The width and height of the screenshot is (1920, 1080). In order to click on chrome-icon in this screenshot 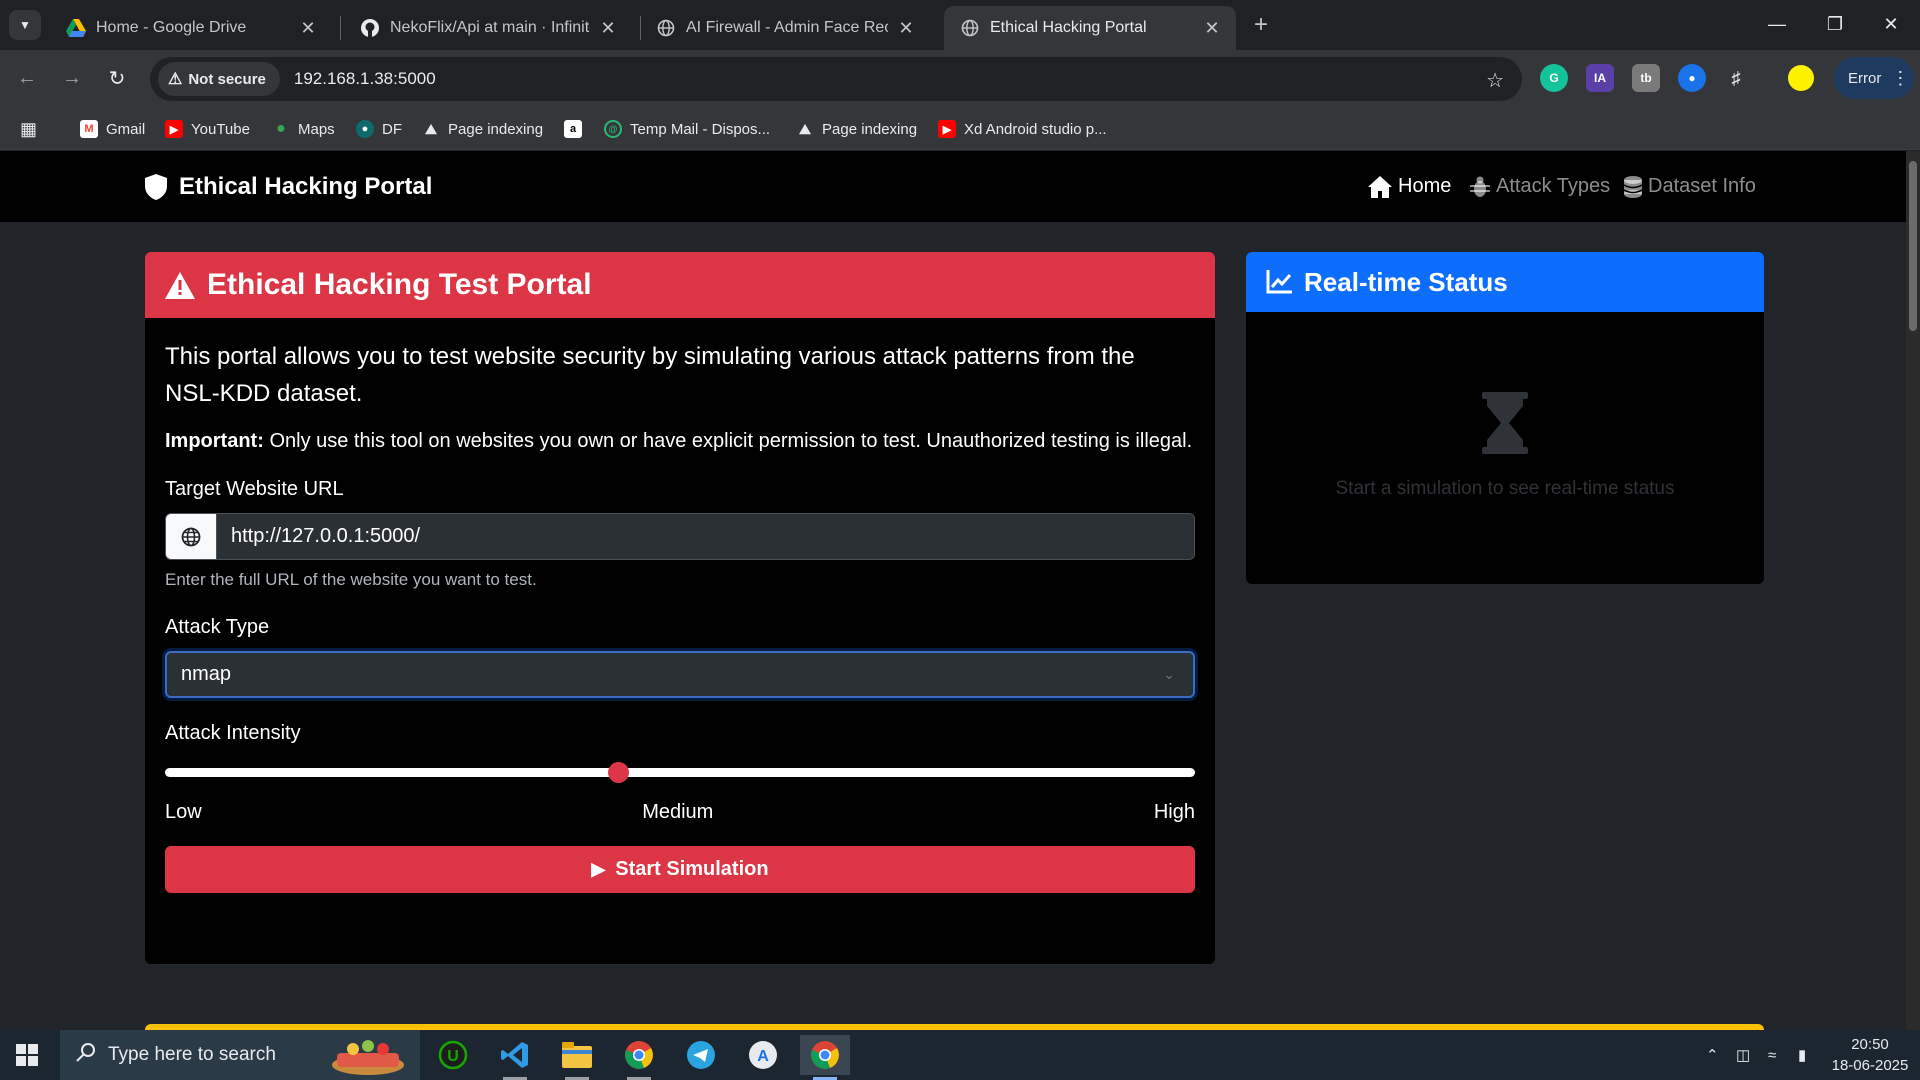, I will do `click(825, 1057)`.